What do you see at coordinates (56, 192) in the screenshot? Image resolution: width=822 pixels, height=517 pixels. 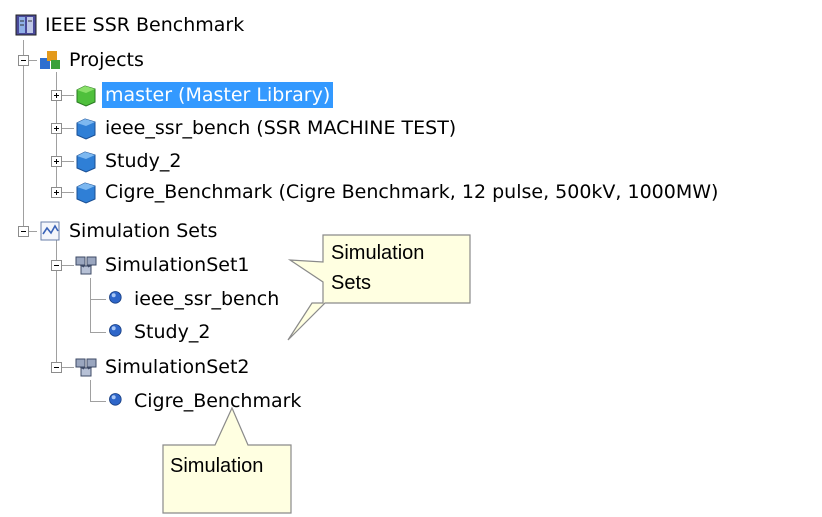 I see `expand-cigre-benchmark-toggle` at bounding box center [56, 192].